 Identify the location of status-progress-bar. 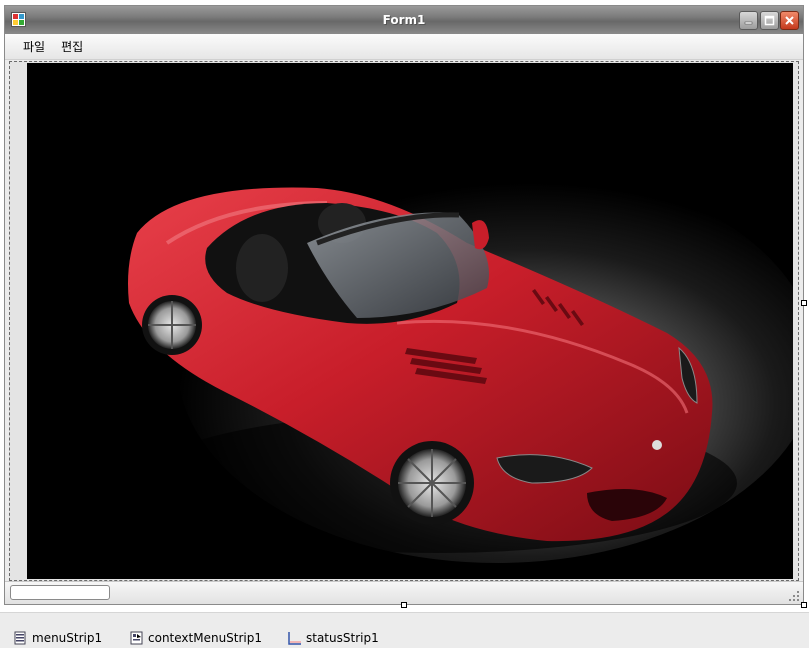
(60, 592).